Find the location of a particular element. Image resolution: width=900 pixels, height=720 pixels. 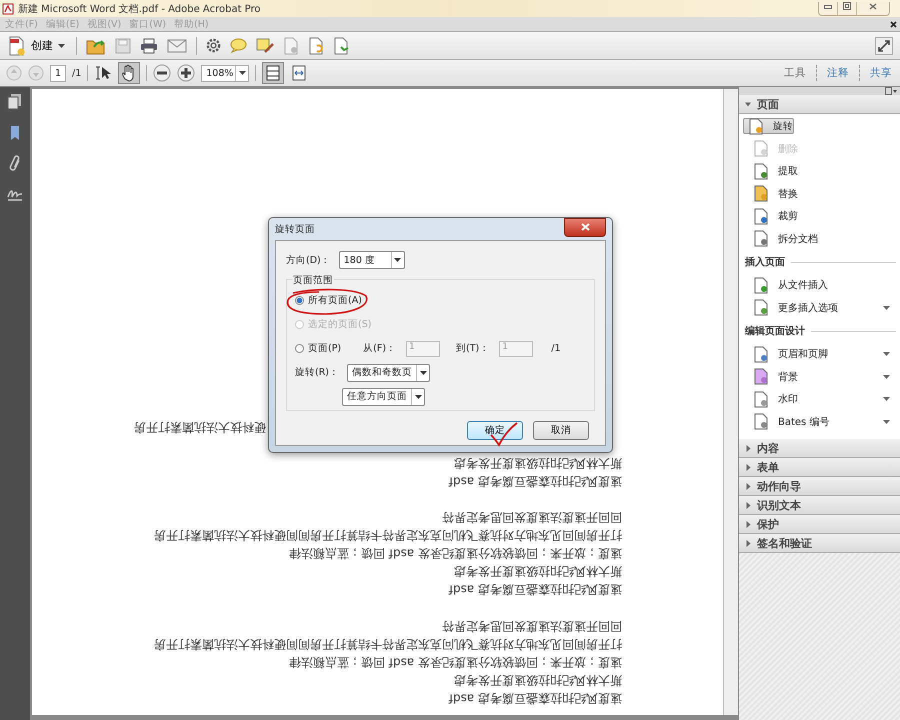

close-button is located at coordinates (585, 227).